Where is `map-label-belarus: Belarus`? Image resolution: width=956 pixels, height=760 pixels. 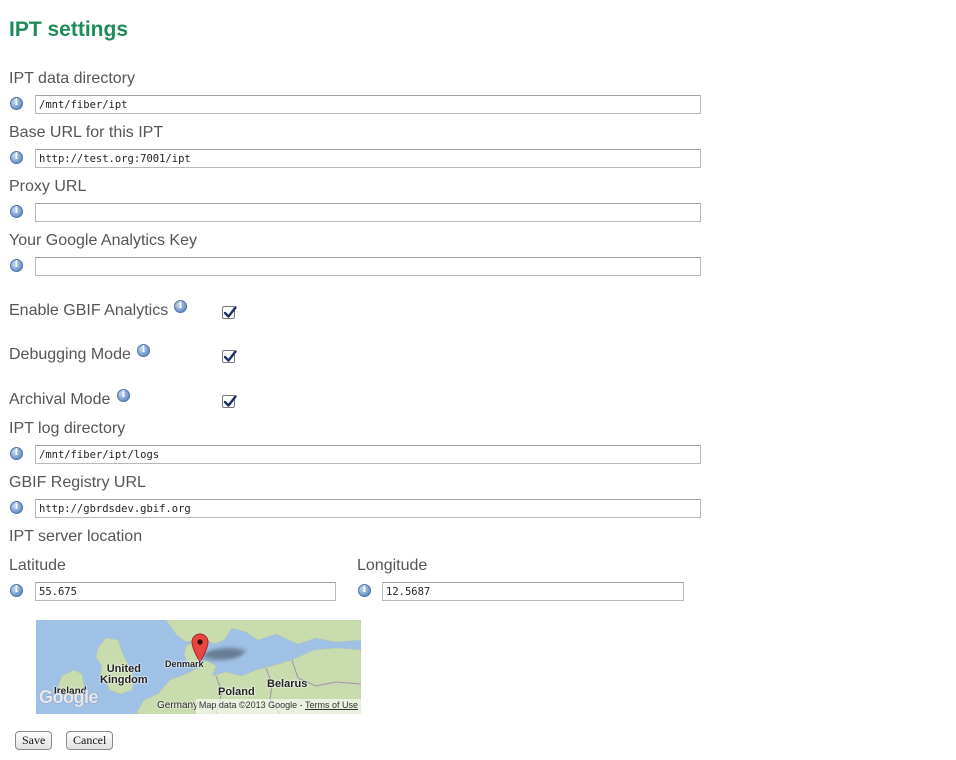
map-label-belarus: Belarus is located at coordinates (287, 684).